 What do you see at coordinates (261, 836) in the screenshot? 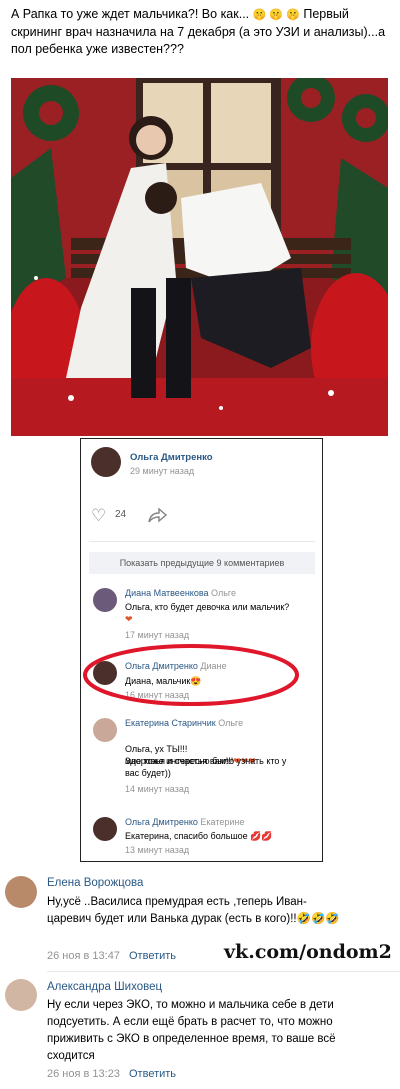
I see `kiss-icon: 💋💋` at bounding box center [261, 836].